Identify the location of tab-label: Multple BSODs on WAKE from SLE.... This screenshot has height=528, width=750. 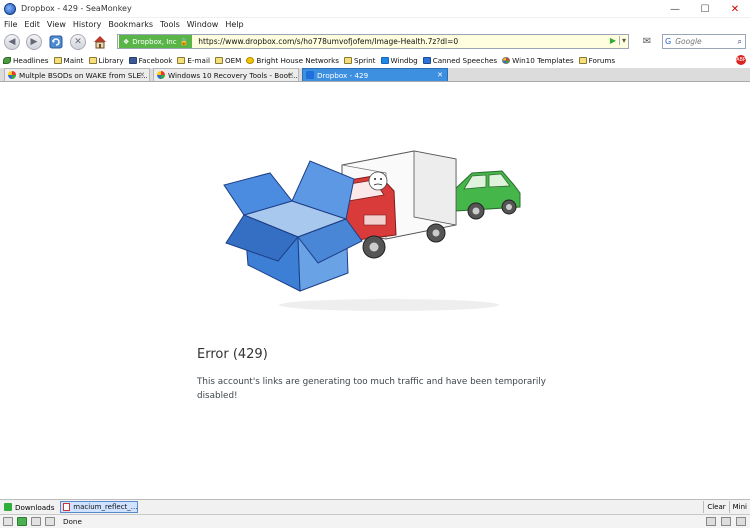
(83, 75).